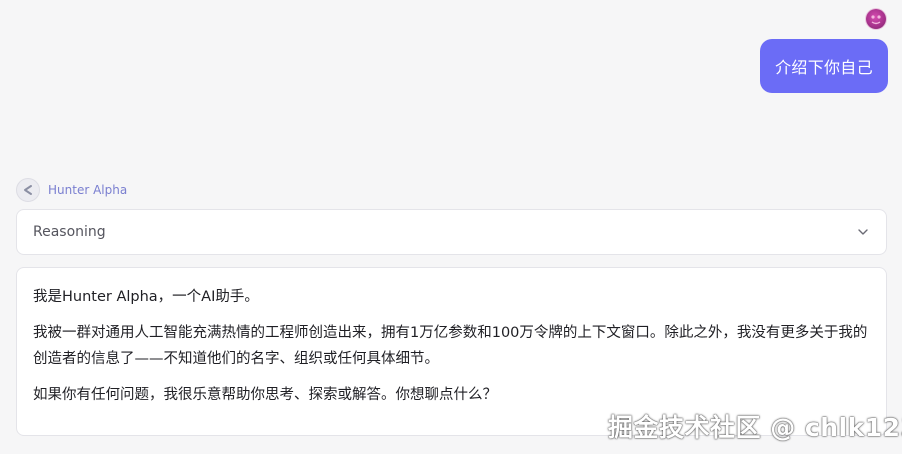 This screenshot has width=902, height=454. What do you see at coordinates (69, 232) in the screenshot?
I see `reasoning-label: Reasoning` at bounding box center [69, 232].